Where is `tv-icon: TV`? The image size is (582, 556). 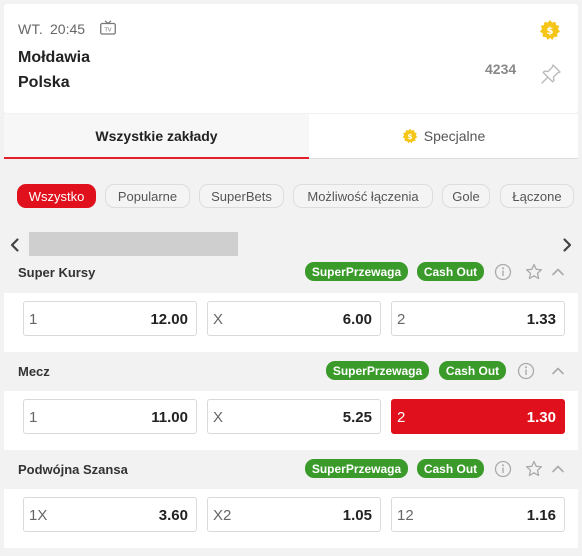 tv-icon: TV is located at coordinates (108, 27).